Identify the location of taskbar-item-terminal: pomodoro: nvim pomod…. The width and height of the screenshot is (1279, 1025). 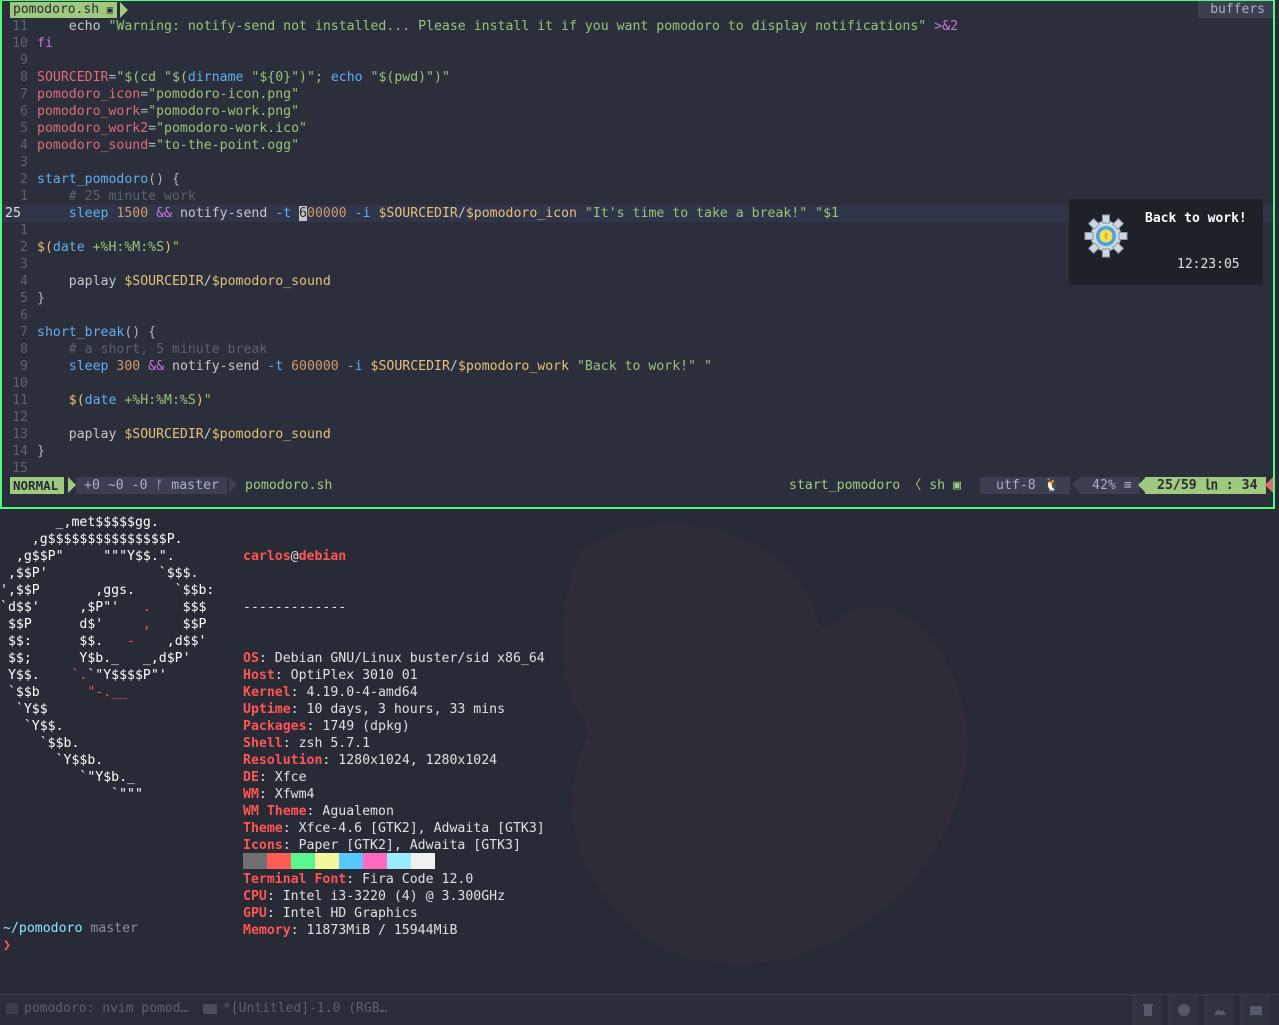
(97, 1008).